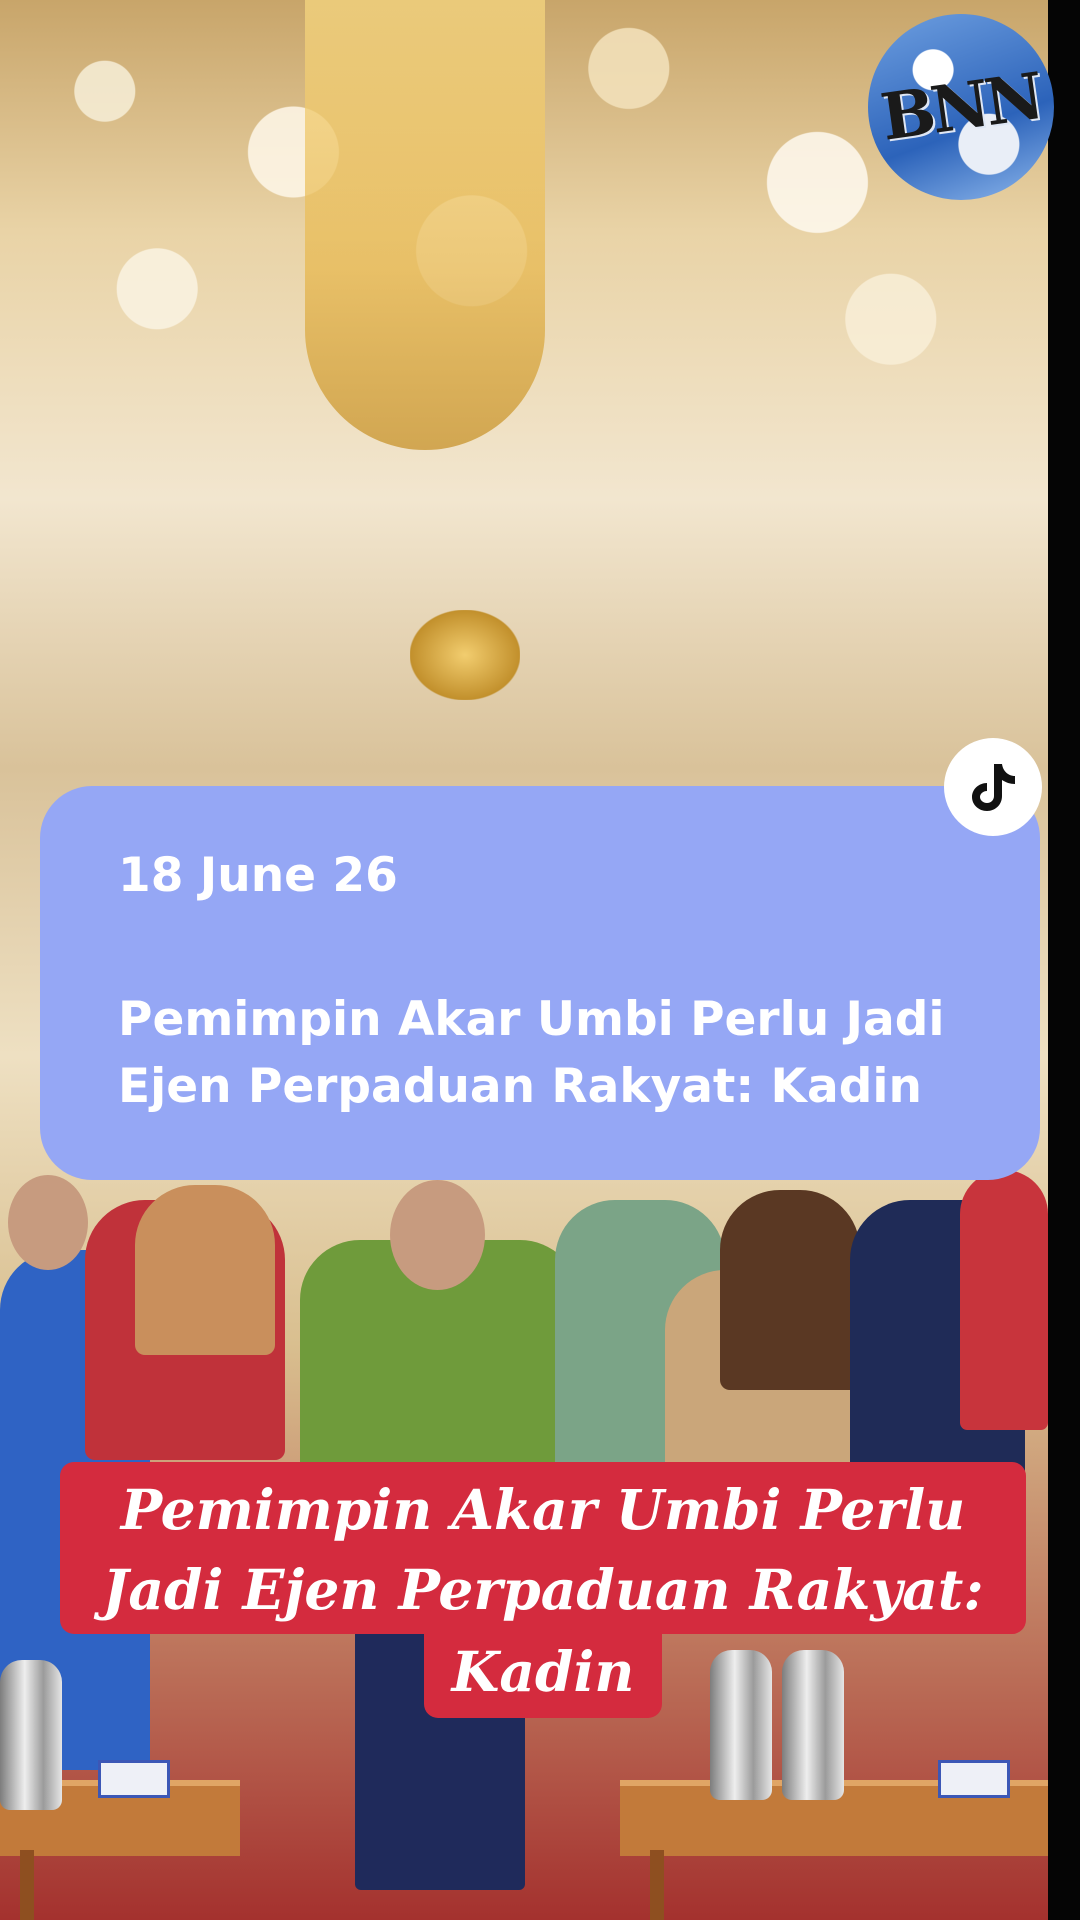  What do you see at coordinates (31, 1735) in the screenshot?
I see `thermos-flask` at bounding box center [31, 1735].